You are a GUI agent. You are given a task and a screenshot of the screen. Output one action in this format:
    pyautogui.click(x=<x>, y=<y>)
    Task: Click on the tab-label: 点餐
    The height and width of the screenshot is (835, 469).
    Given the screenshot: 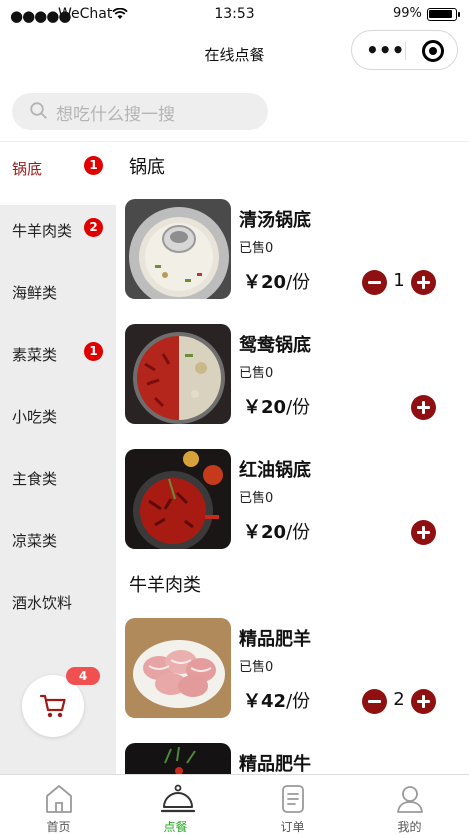 What is the action you would take?
    pyautogui.click(x=175, y=827)
    